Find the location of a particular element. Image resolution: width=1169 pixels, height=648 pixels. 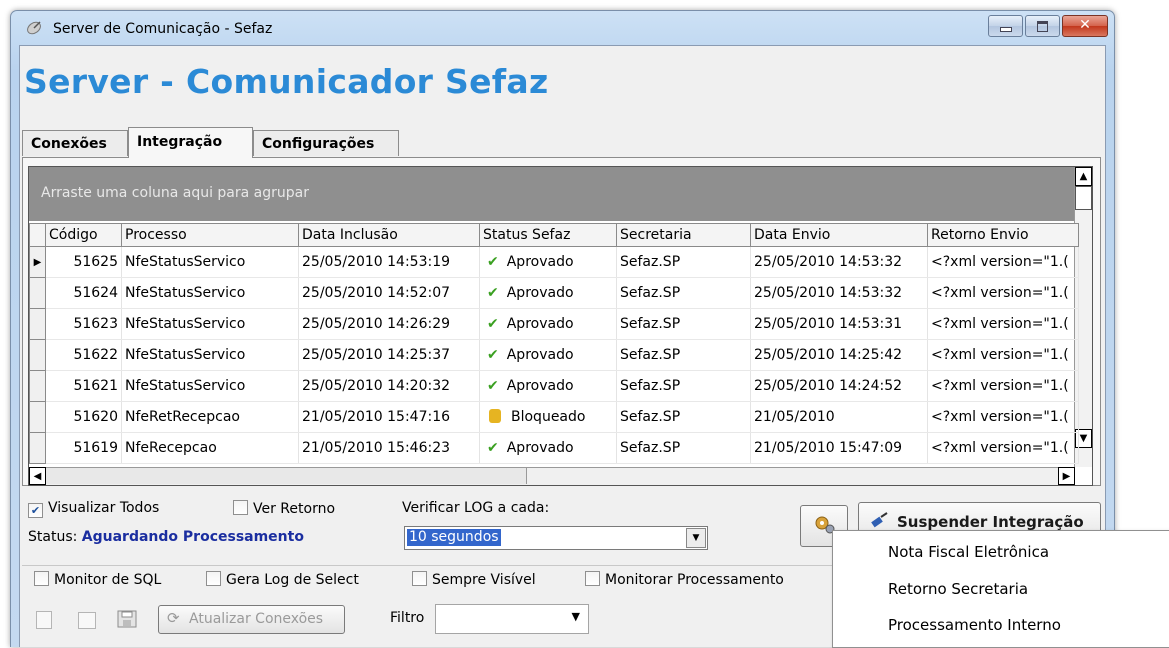

ver-retorno-label: Ver Retorno is located at coordinates (294, 509).